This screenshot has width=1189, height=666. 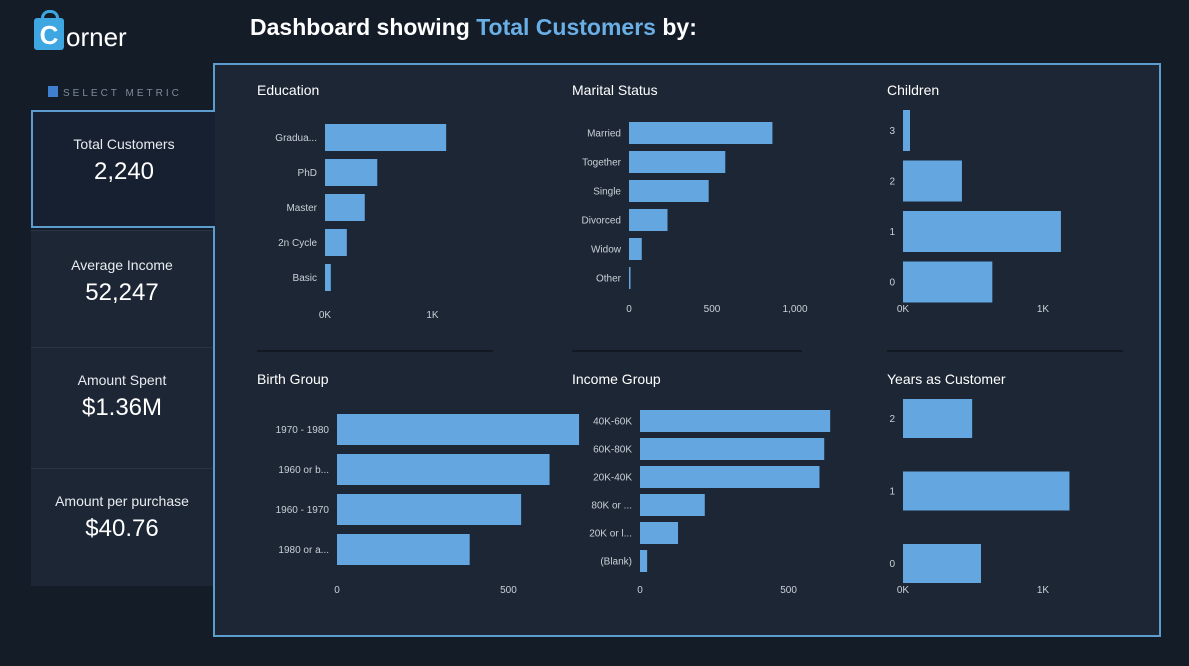 I want to click on category-label: 0, so click(x=892, y=564).